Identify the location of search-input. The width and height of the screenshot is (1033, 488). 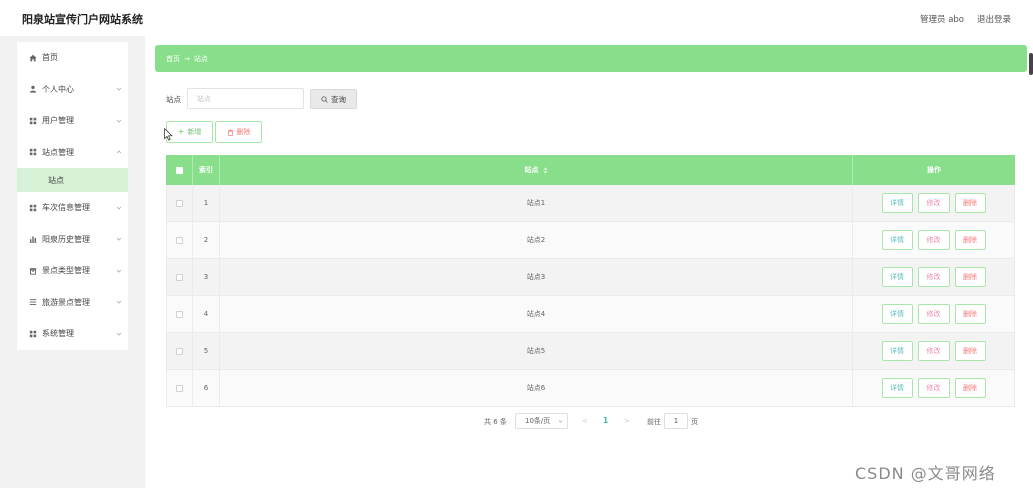
(245, 98).